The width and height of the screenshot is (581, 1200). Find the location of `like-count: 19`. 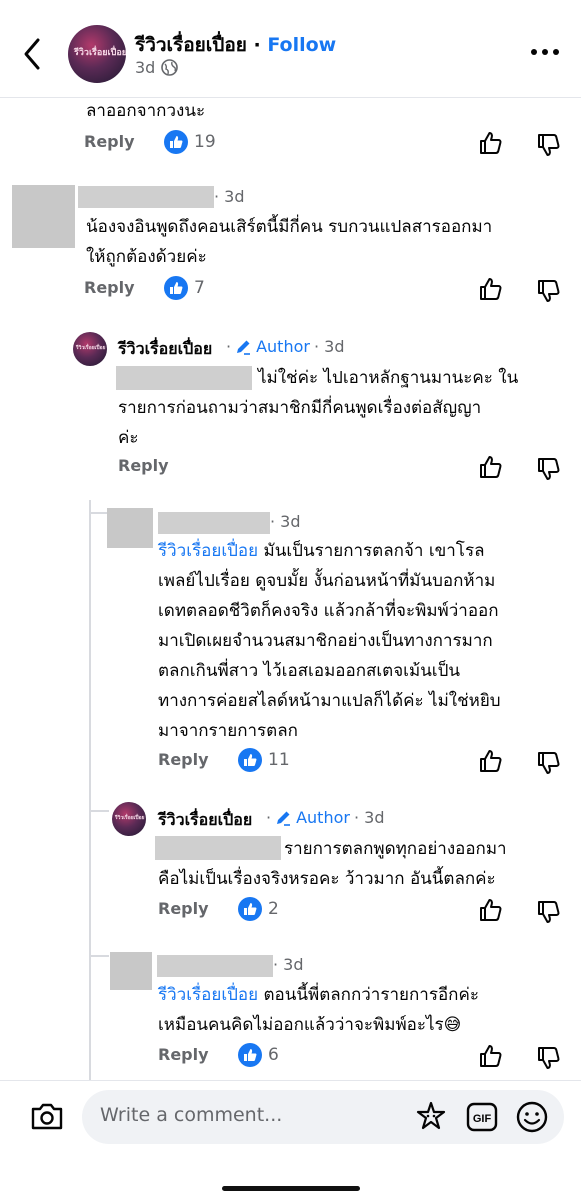

like-count: 19 is located at coordinates (190, 142).